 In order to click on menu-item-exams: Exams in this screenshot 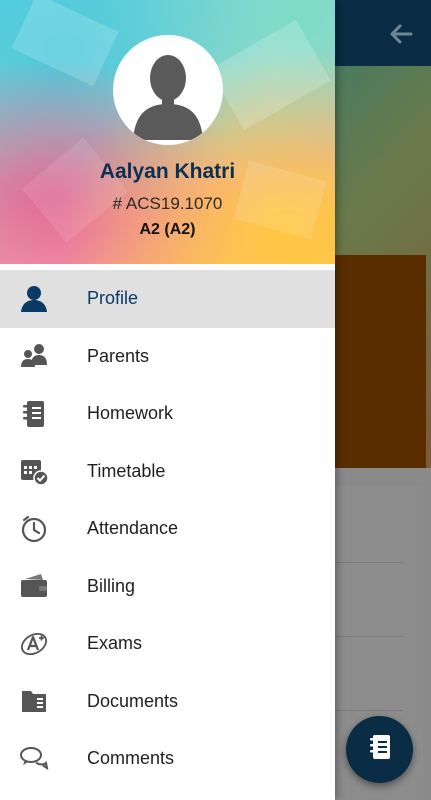, I will do `click(167, 644)`.